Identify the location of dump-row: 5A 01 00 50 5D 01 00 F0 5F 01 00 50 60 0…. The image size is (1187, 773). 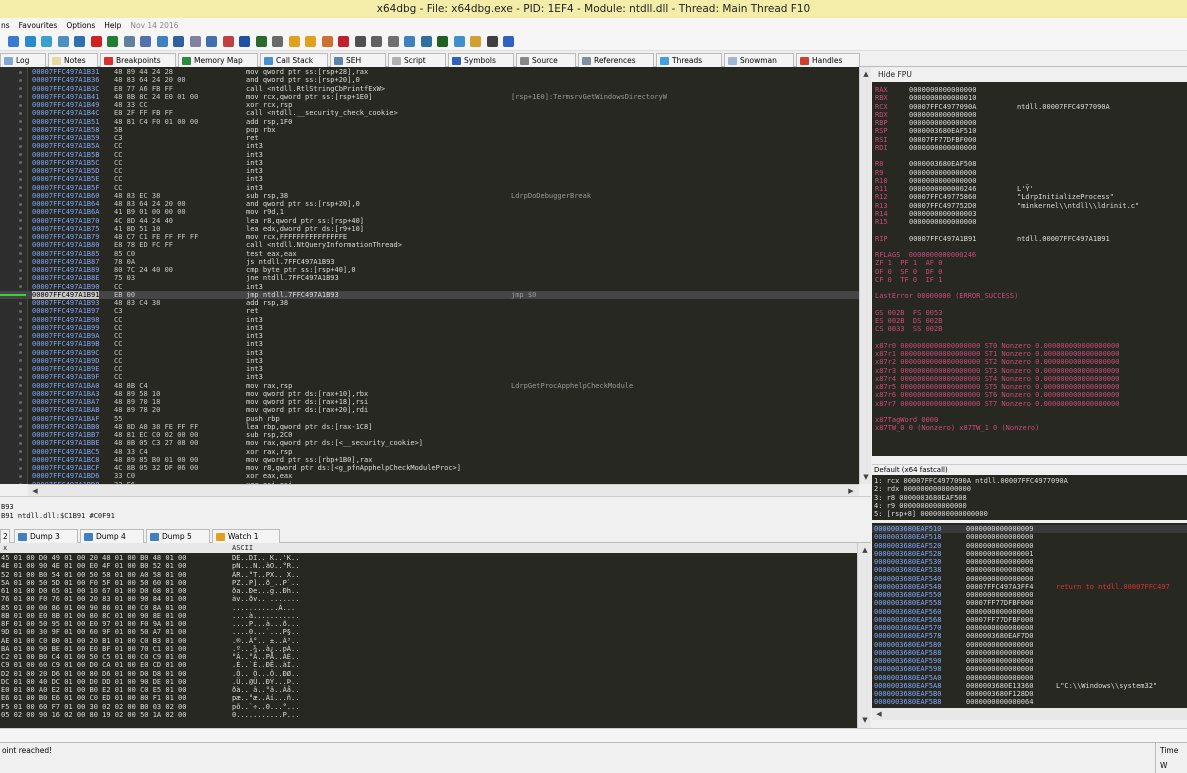
(428, 583).